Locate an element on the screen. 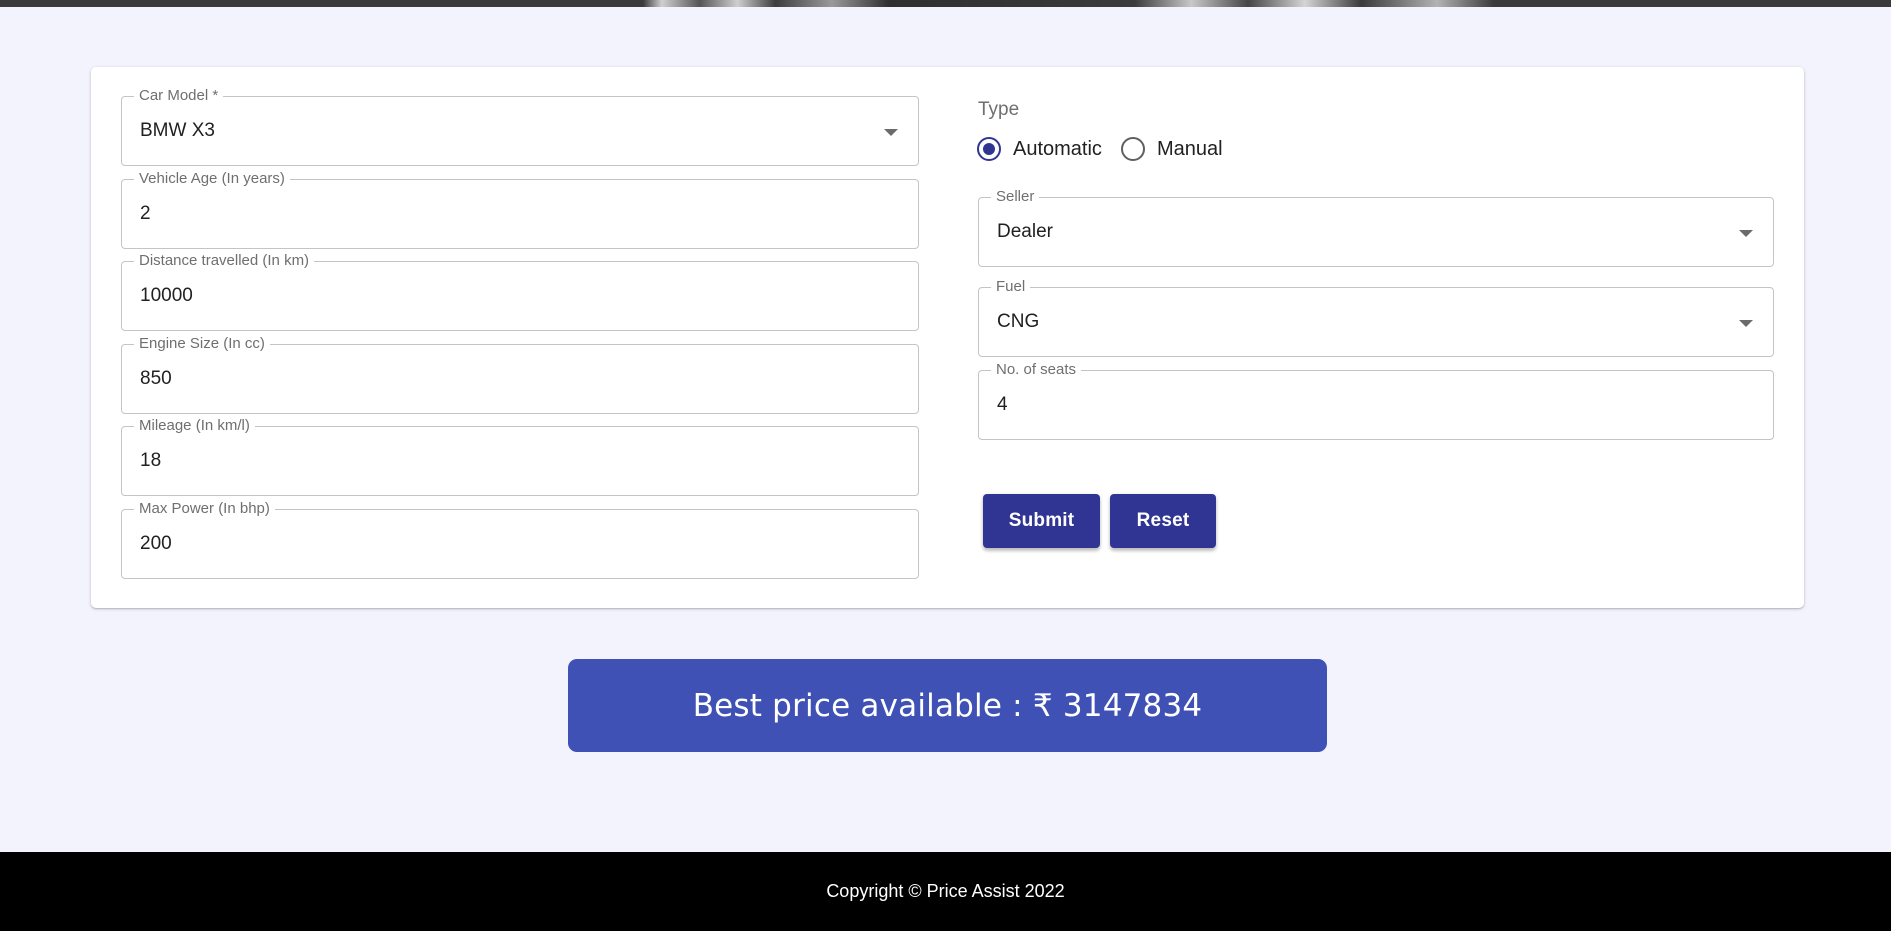 The image size is (1891, 931). mileage-value: 18 is located at coordinates (151, 460).